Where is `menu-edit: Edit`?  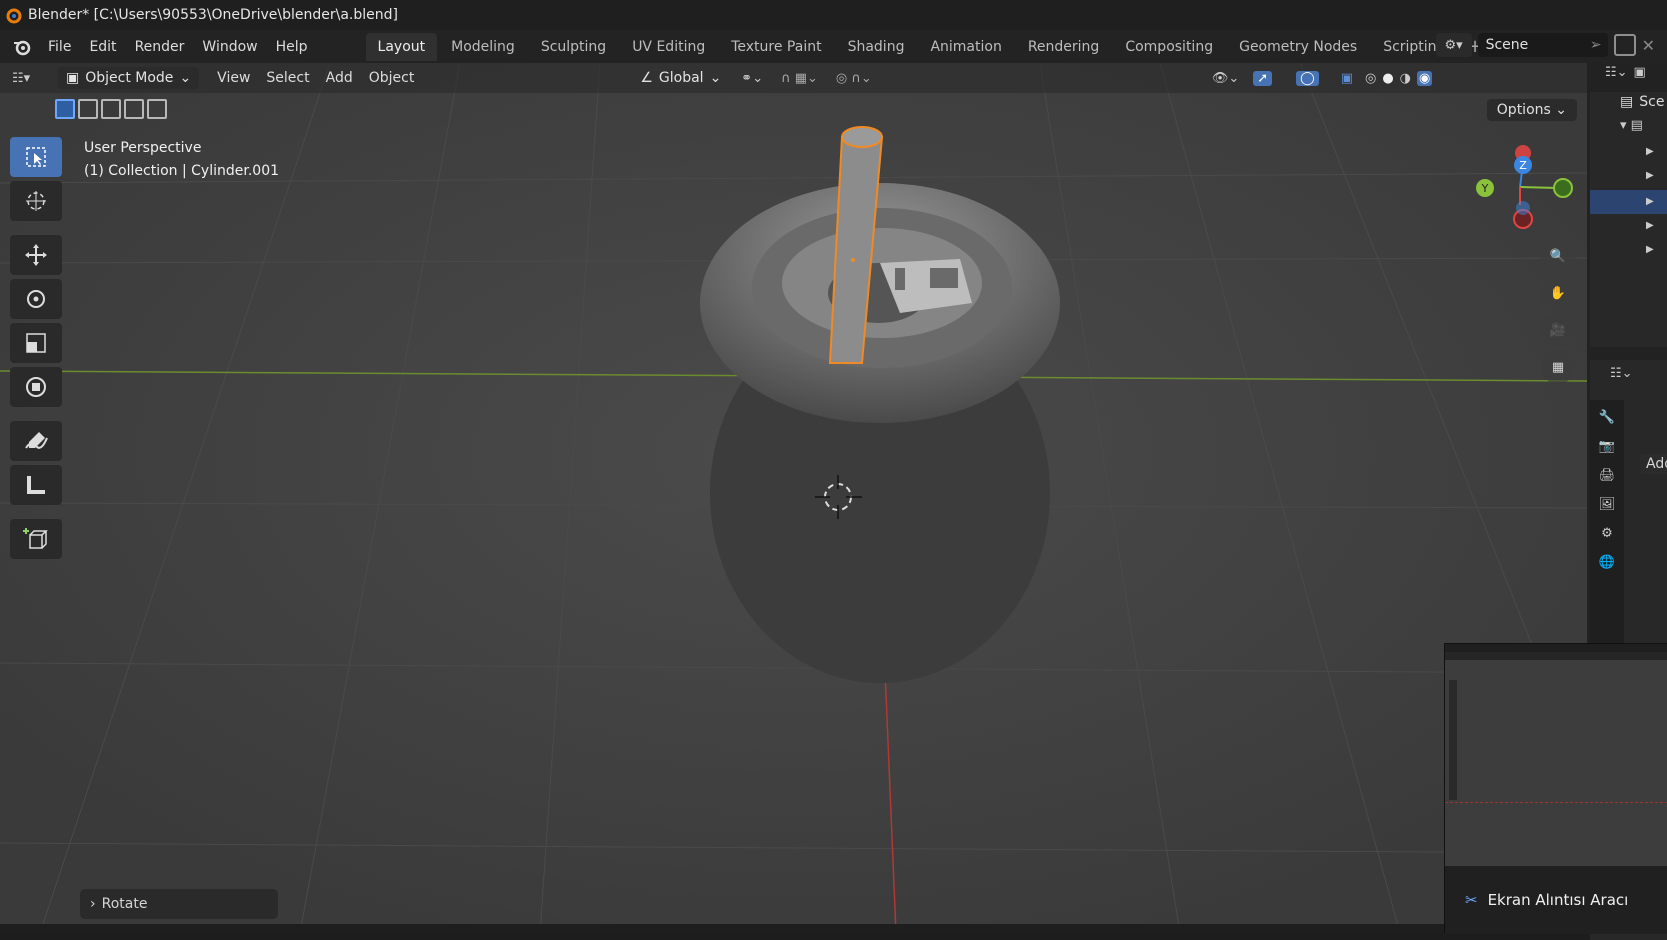
menu-edit: Edit is located at coordinates (102, 47).